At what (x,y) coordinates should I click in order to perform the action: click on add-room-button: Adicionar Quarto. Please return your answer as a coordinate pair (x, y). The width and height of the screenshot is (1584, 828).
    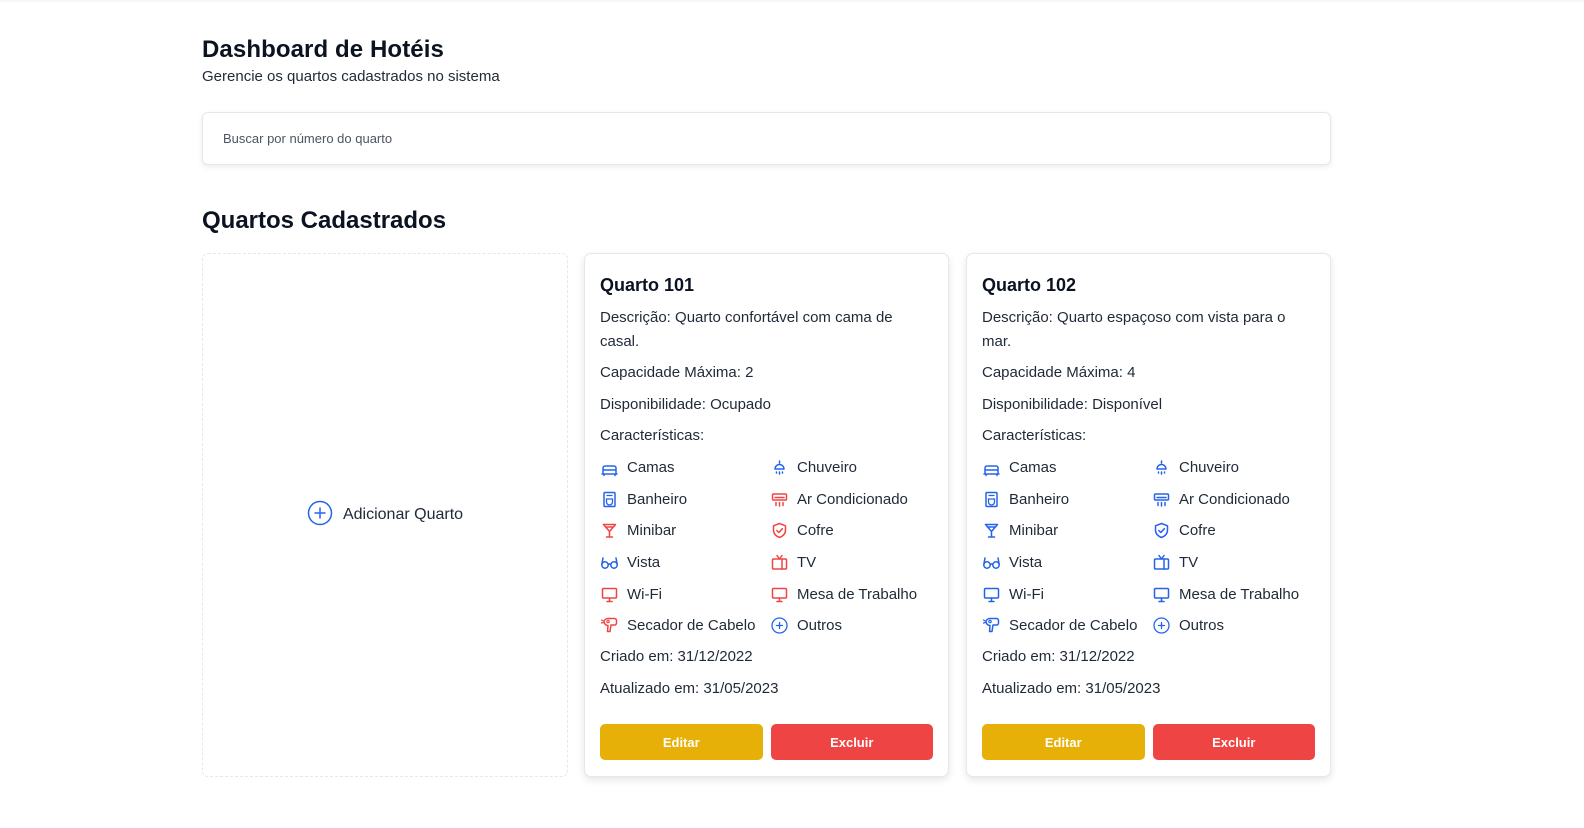
    Looking at the image, I should click on (385, 515).